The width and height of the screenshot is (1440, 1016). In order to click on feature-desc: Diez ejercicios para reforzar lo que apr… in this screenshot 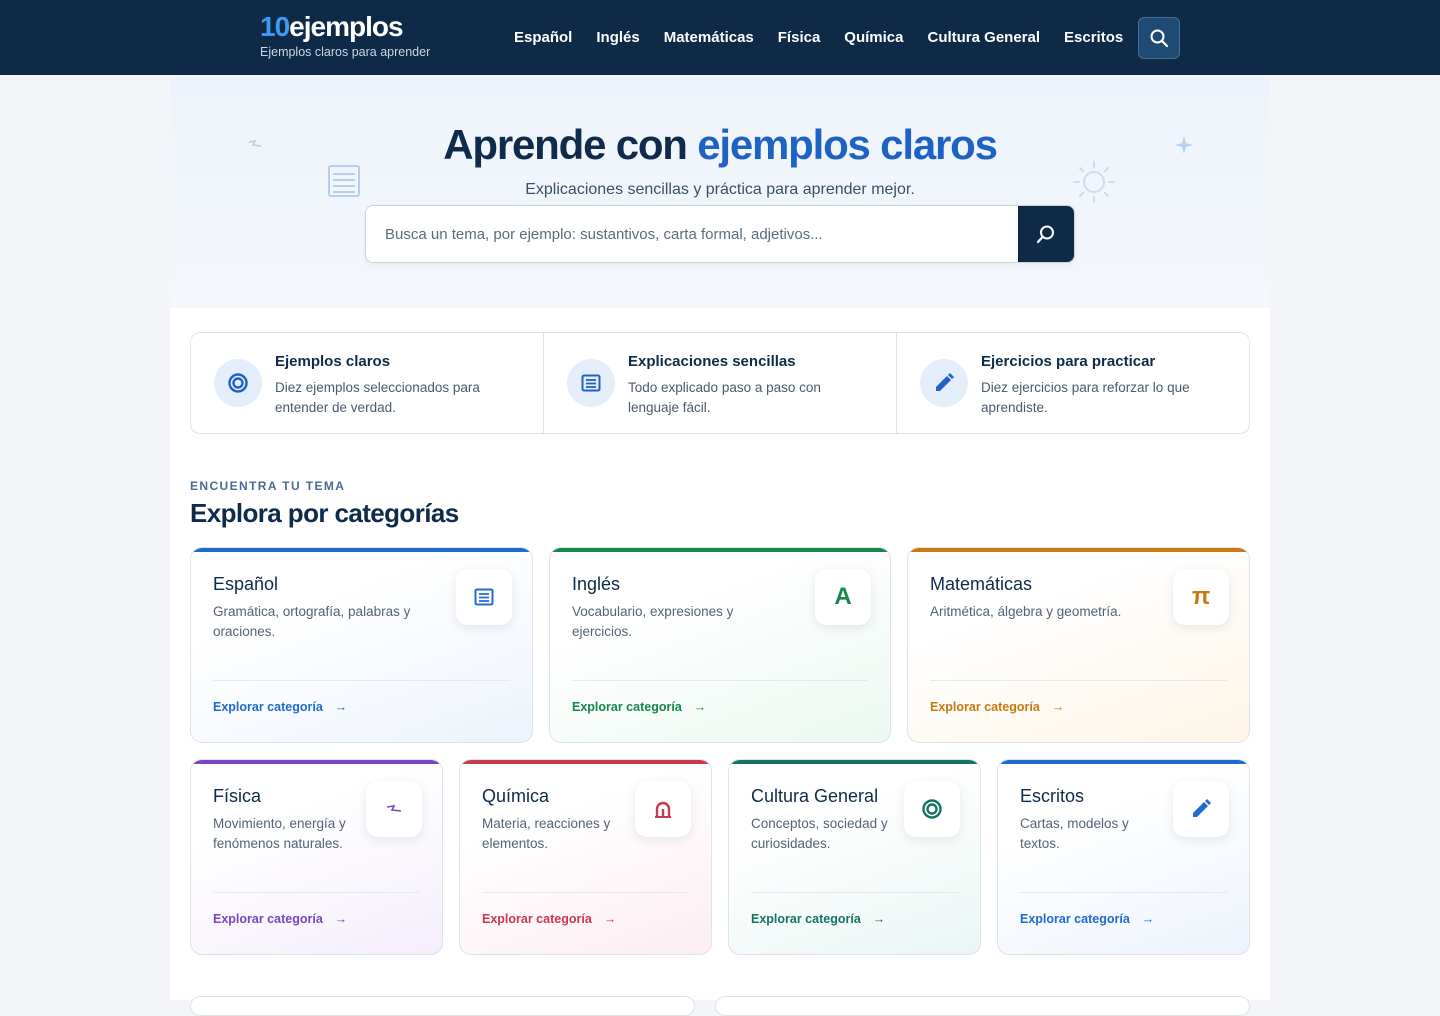, I will do `click(1085, 397)`.